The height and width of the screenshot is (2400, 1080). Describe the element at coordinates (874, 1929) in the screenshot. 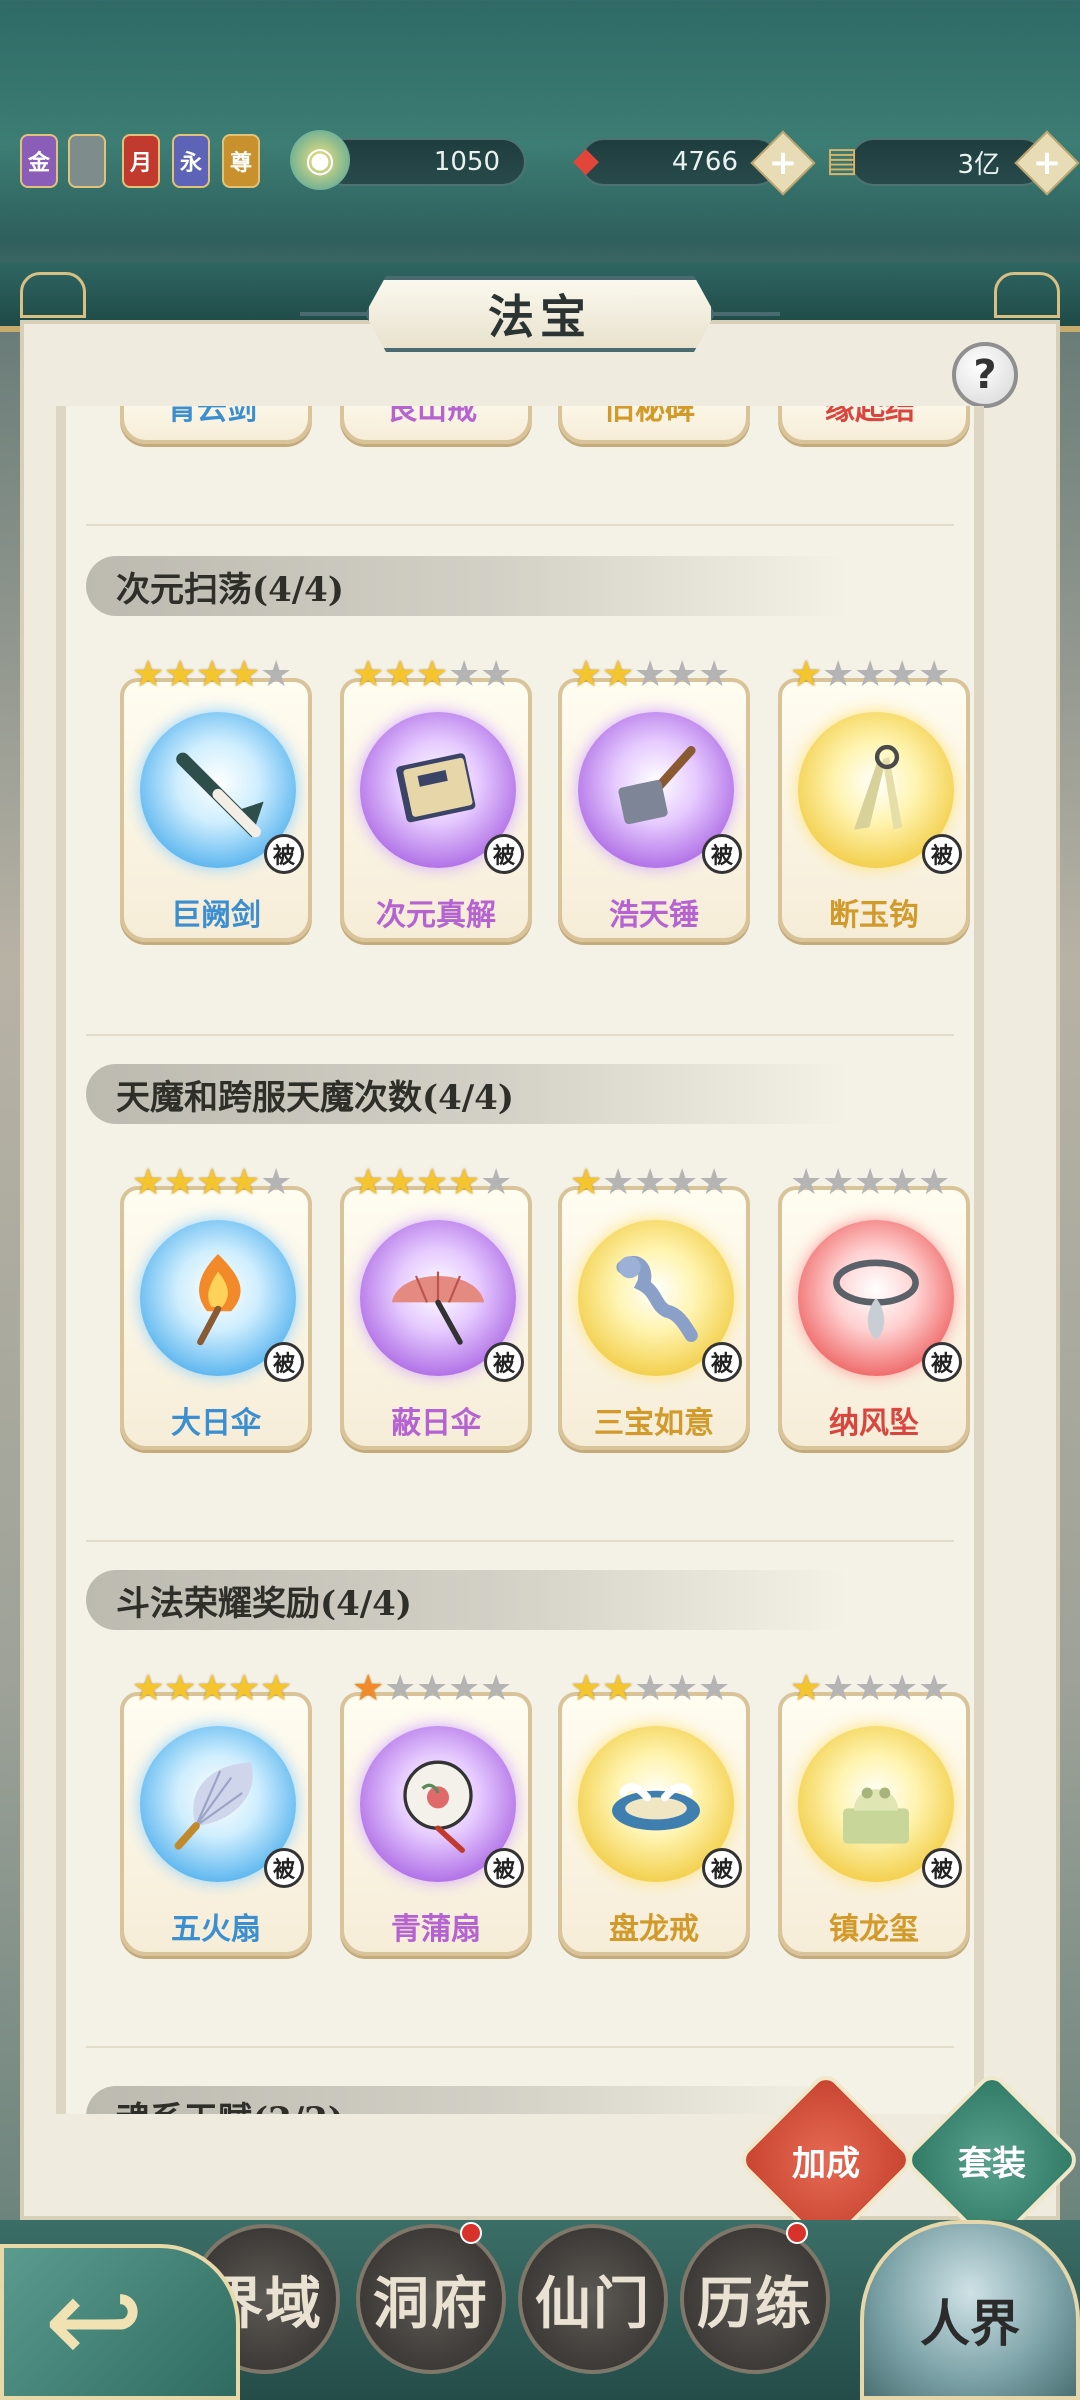

I see `treasure-name: 镇龙玺` at that location.